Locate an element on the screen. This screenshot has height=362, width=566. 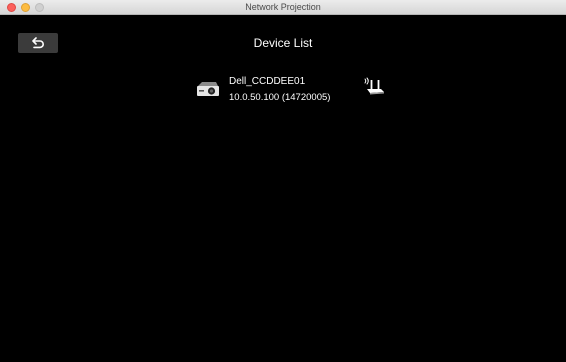
window-title: Network Projection is located at coordinates (283, 7).